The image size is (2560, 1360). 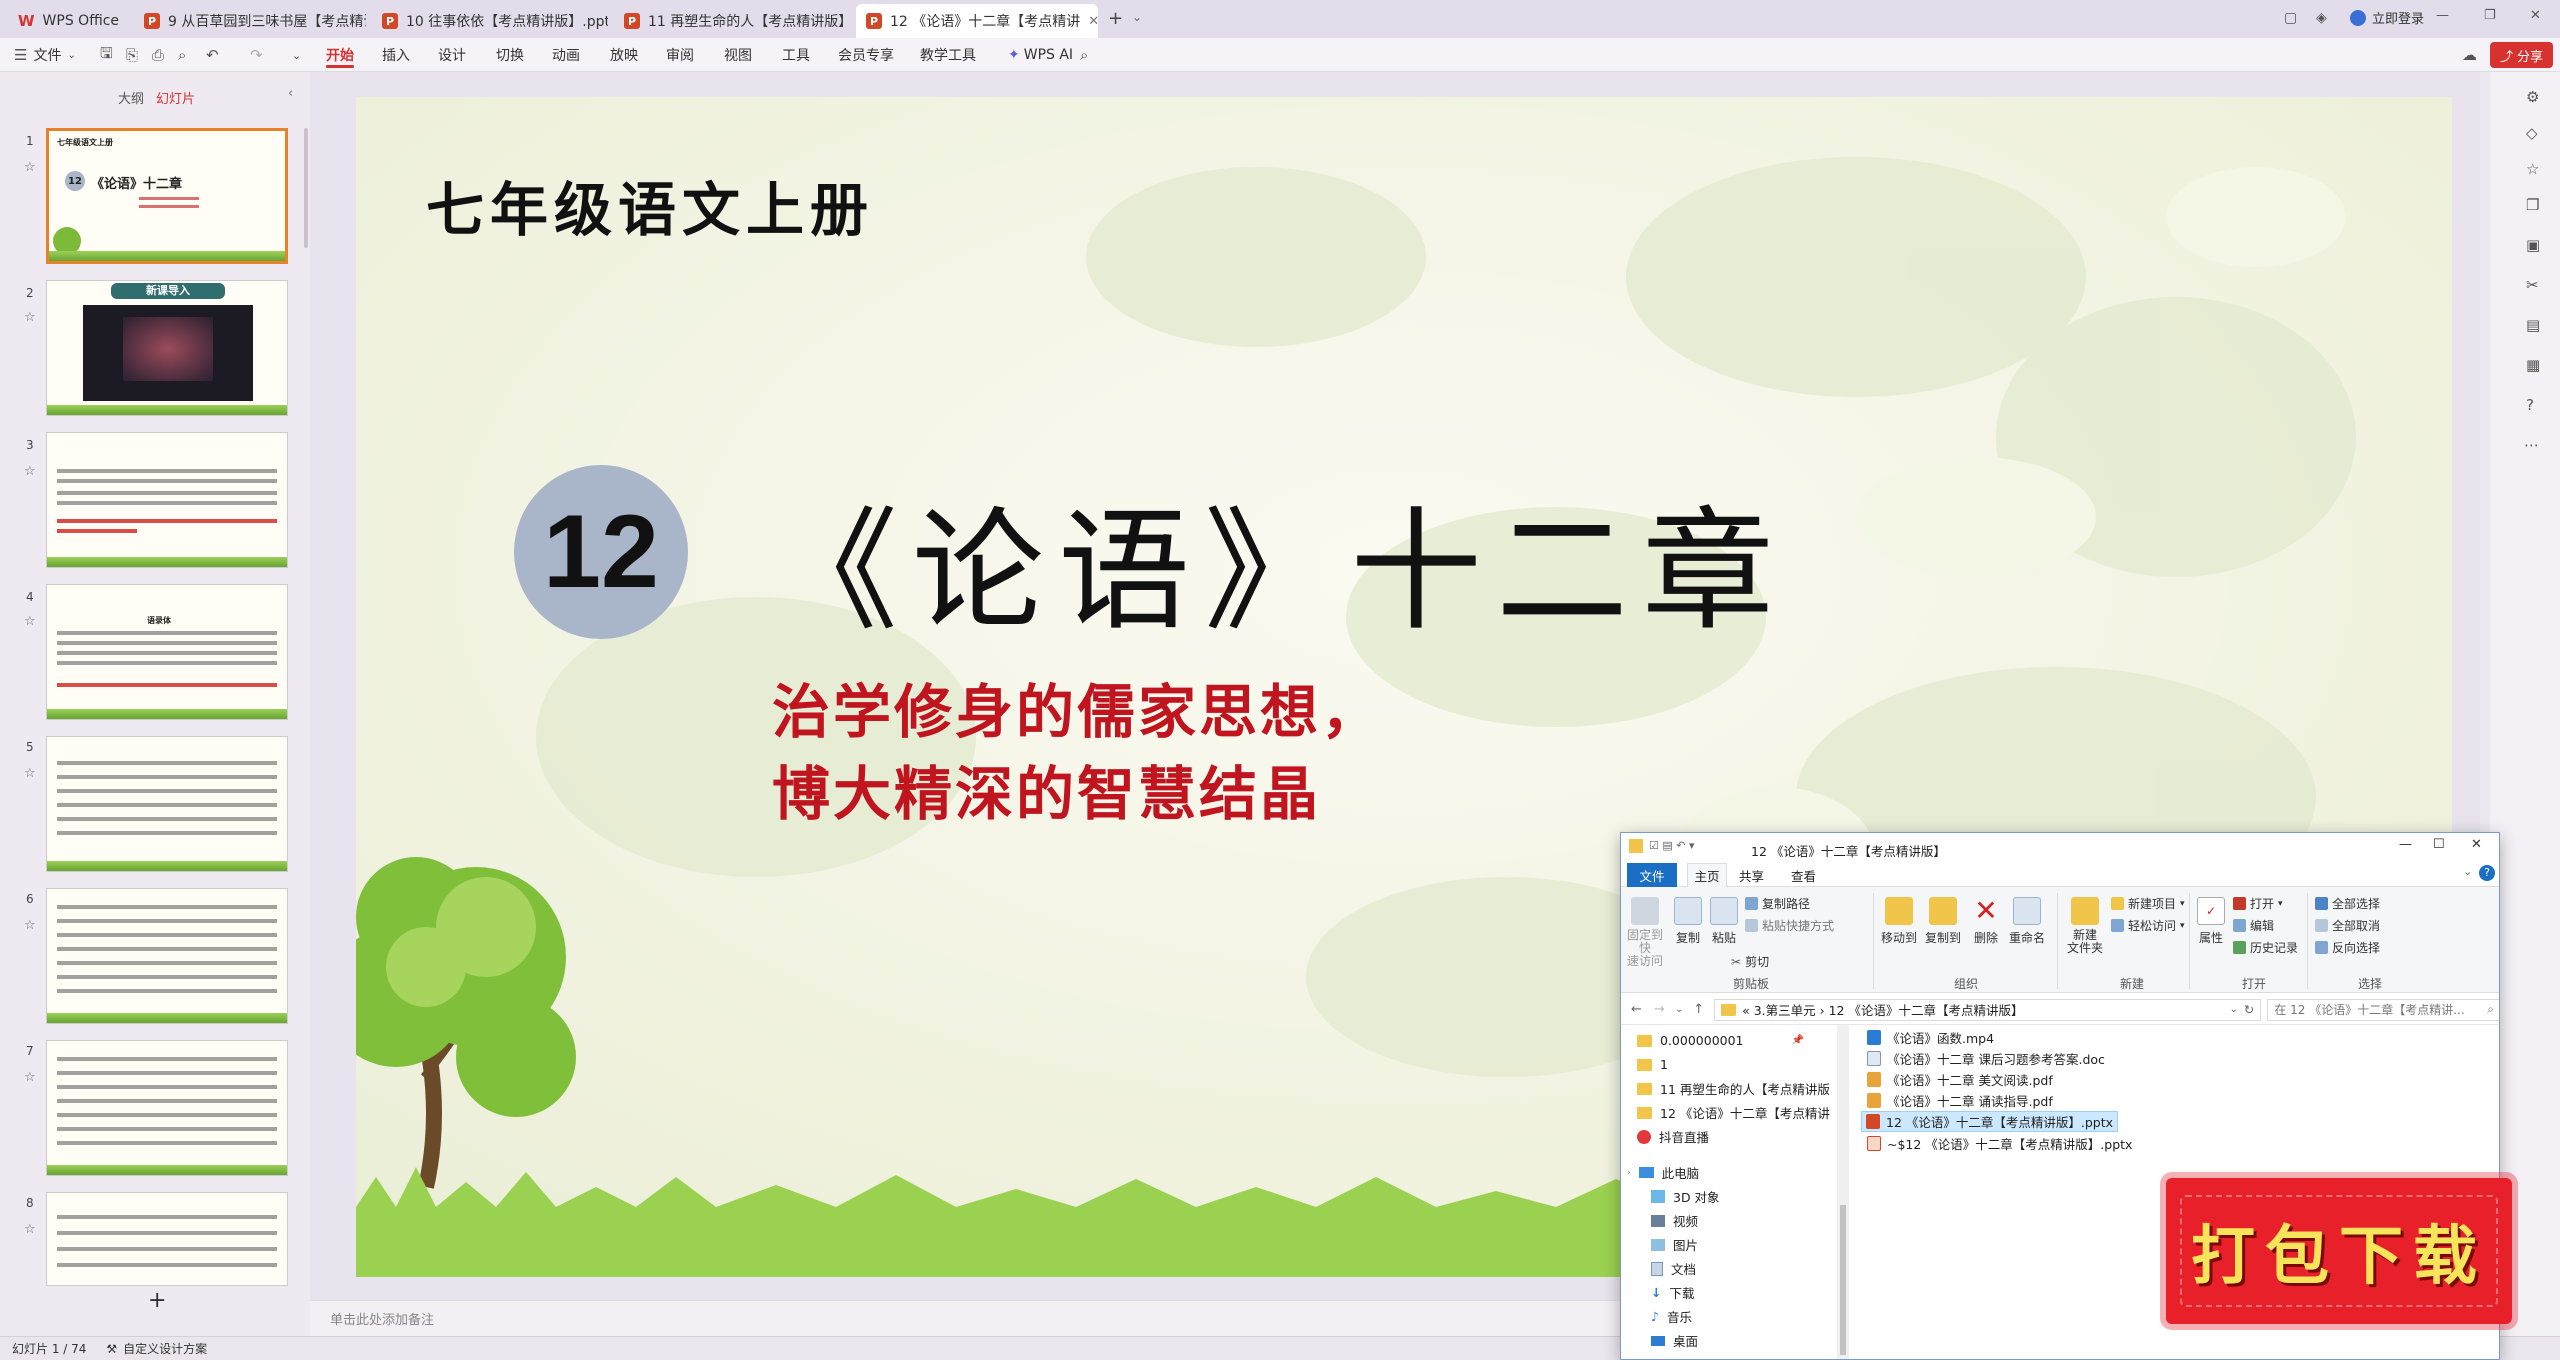 I want to click on nav-item: 文档, so click(x=1673, y=1268).